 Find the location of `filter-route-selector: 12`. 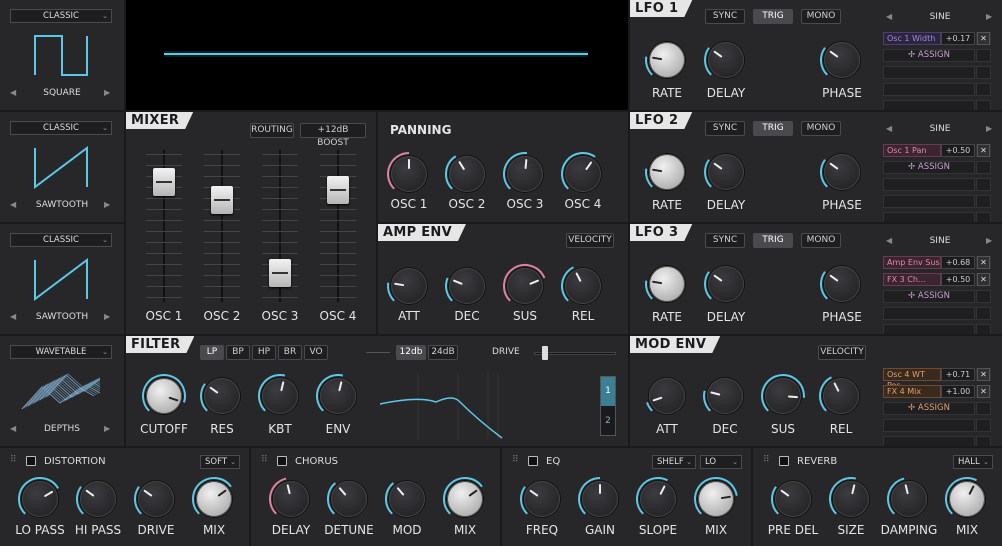

filter-route-selector: 12 is located at coordinates (608, 406).